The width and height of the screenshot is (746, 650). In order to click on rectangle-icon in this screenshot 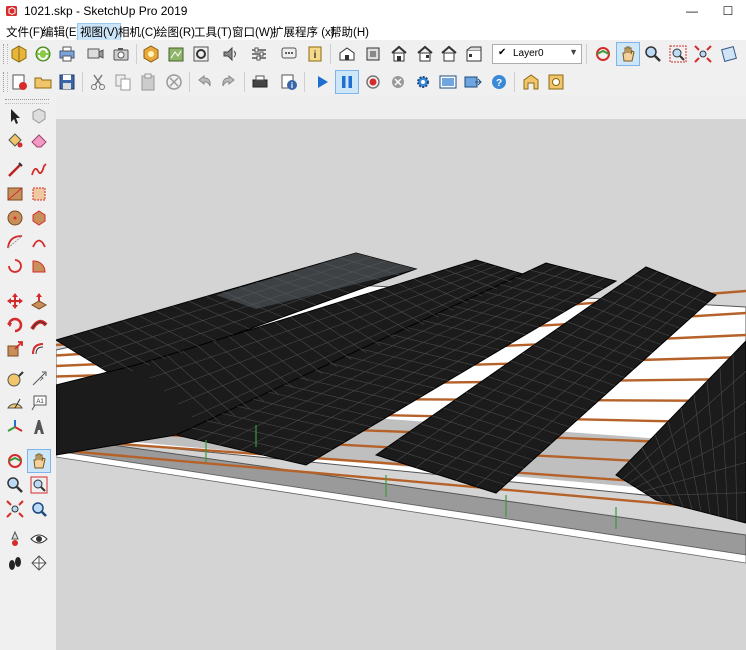, I will do `click(15, 194)`.